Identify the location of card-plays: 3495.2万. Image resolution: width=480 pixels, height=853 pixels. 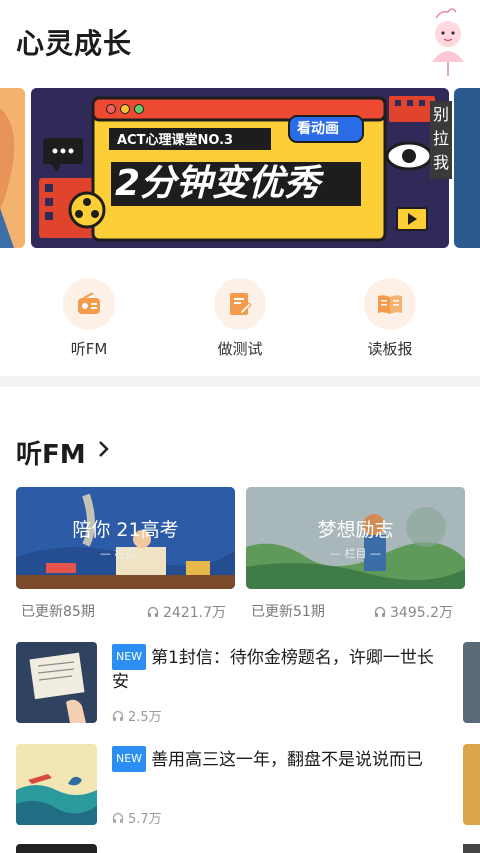
(413, 612).